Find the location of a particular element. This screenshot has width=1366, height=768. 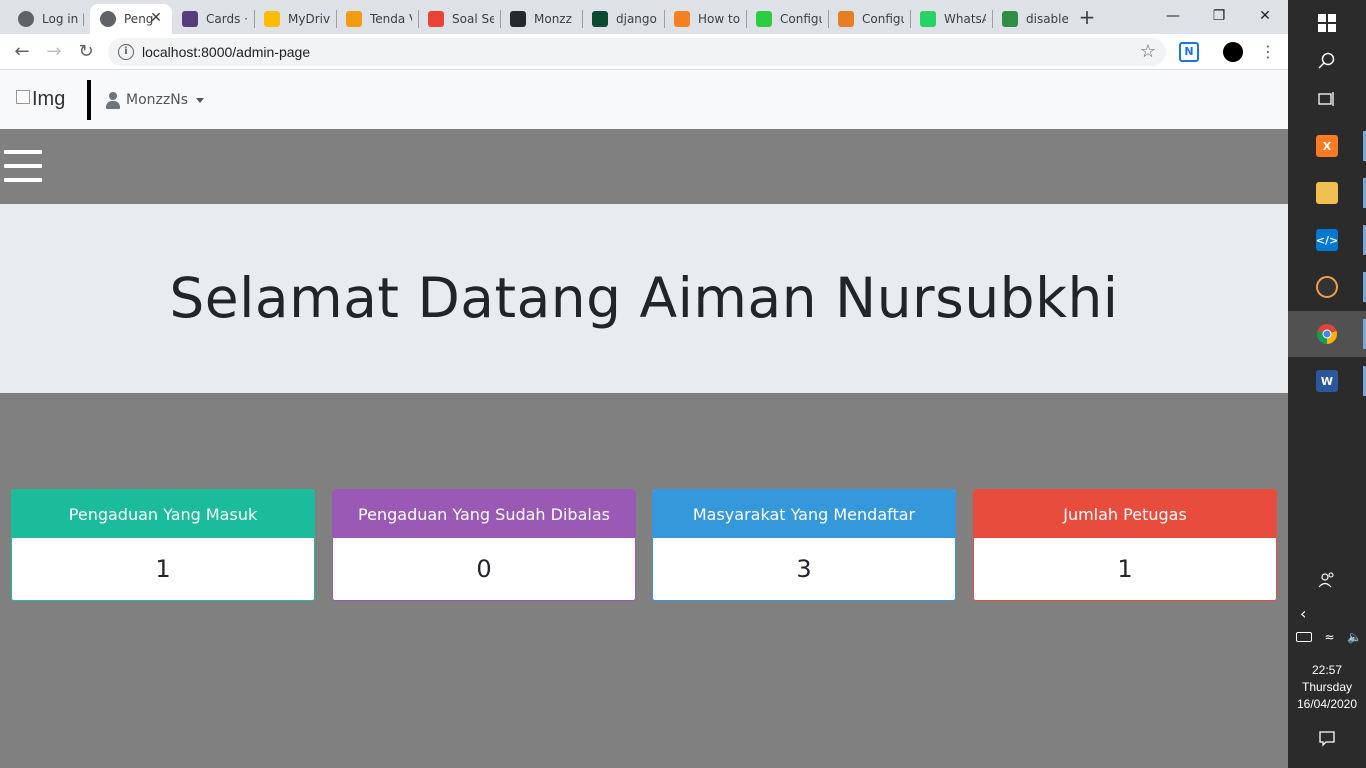

site-info-icon: i is located at coordinates (126, 52).